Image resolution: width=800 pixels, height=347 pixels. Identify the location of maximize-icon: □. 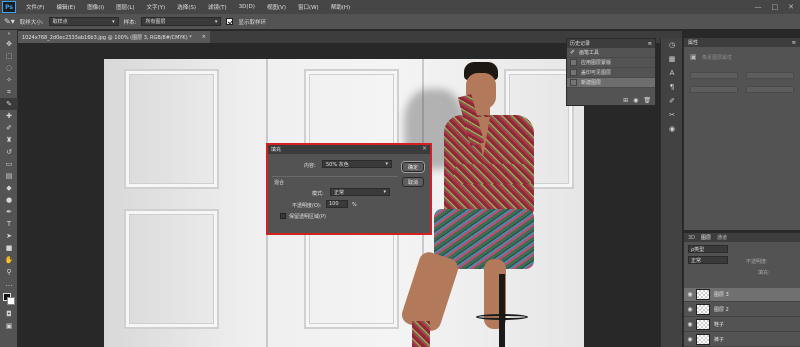
(775, 7).